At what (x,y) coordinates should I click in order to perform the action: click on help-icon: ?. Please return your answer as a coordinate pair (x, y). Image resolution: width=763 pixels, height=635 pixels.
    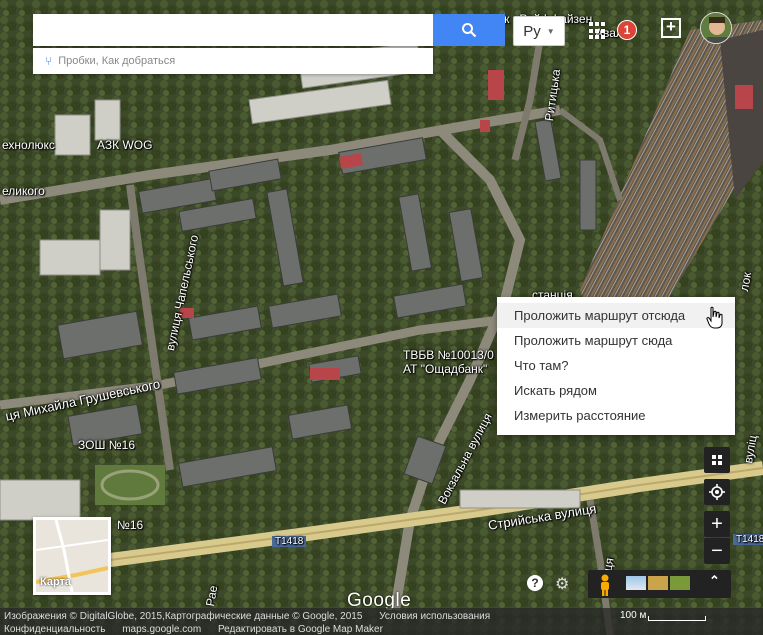
    Looking at the image, I should click on (535, 583).